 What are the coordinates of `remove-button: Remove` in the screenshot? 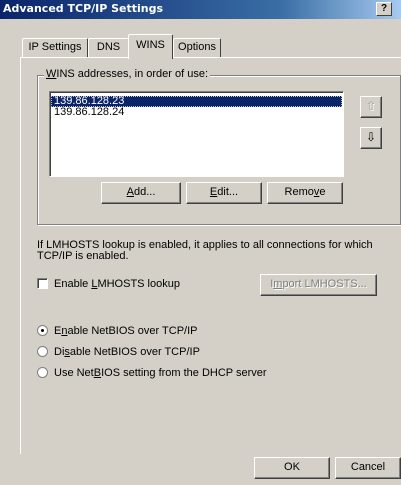 It's located at (305, 193).